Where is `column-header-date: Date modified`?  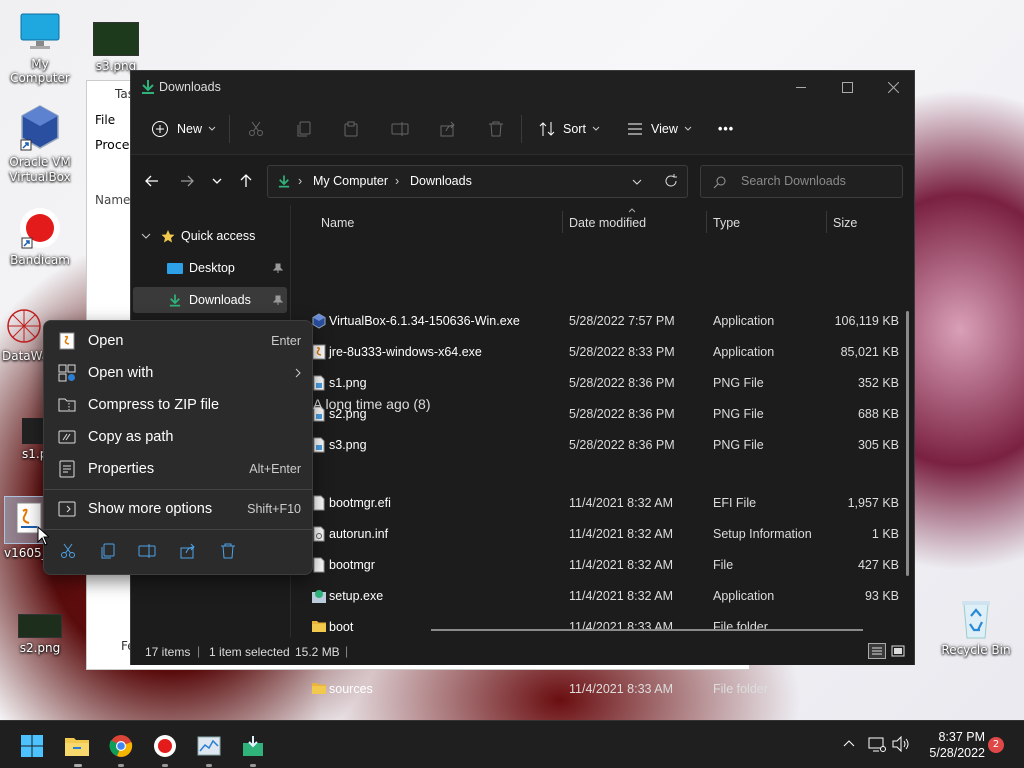 column-header-date: Date modified is located at coordinates (607, 223).